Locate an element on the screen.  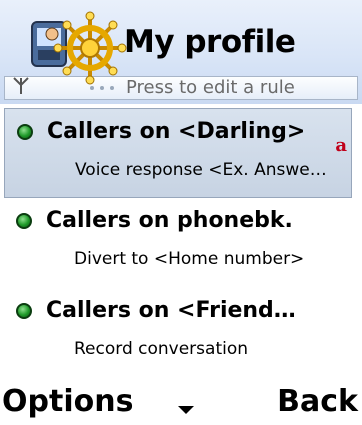
rule-subtitle: Record conversation is located at coordinates (161, 349).